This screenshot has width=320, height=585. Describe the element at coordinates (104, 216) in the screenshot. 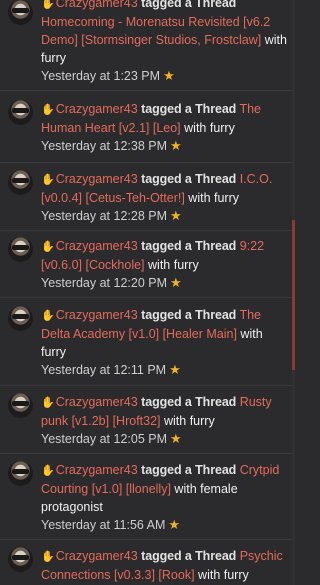

I see `timestamp: Yesterday at 12:28 PM` at that location.